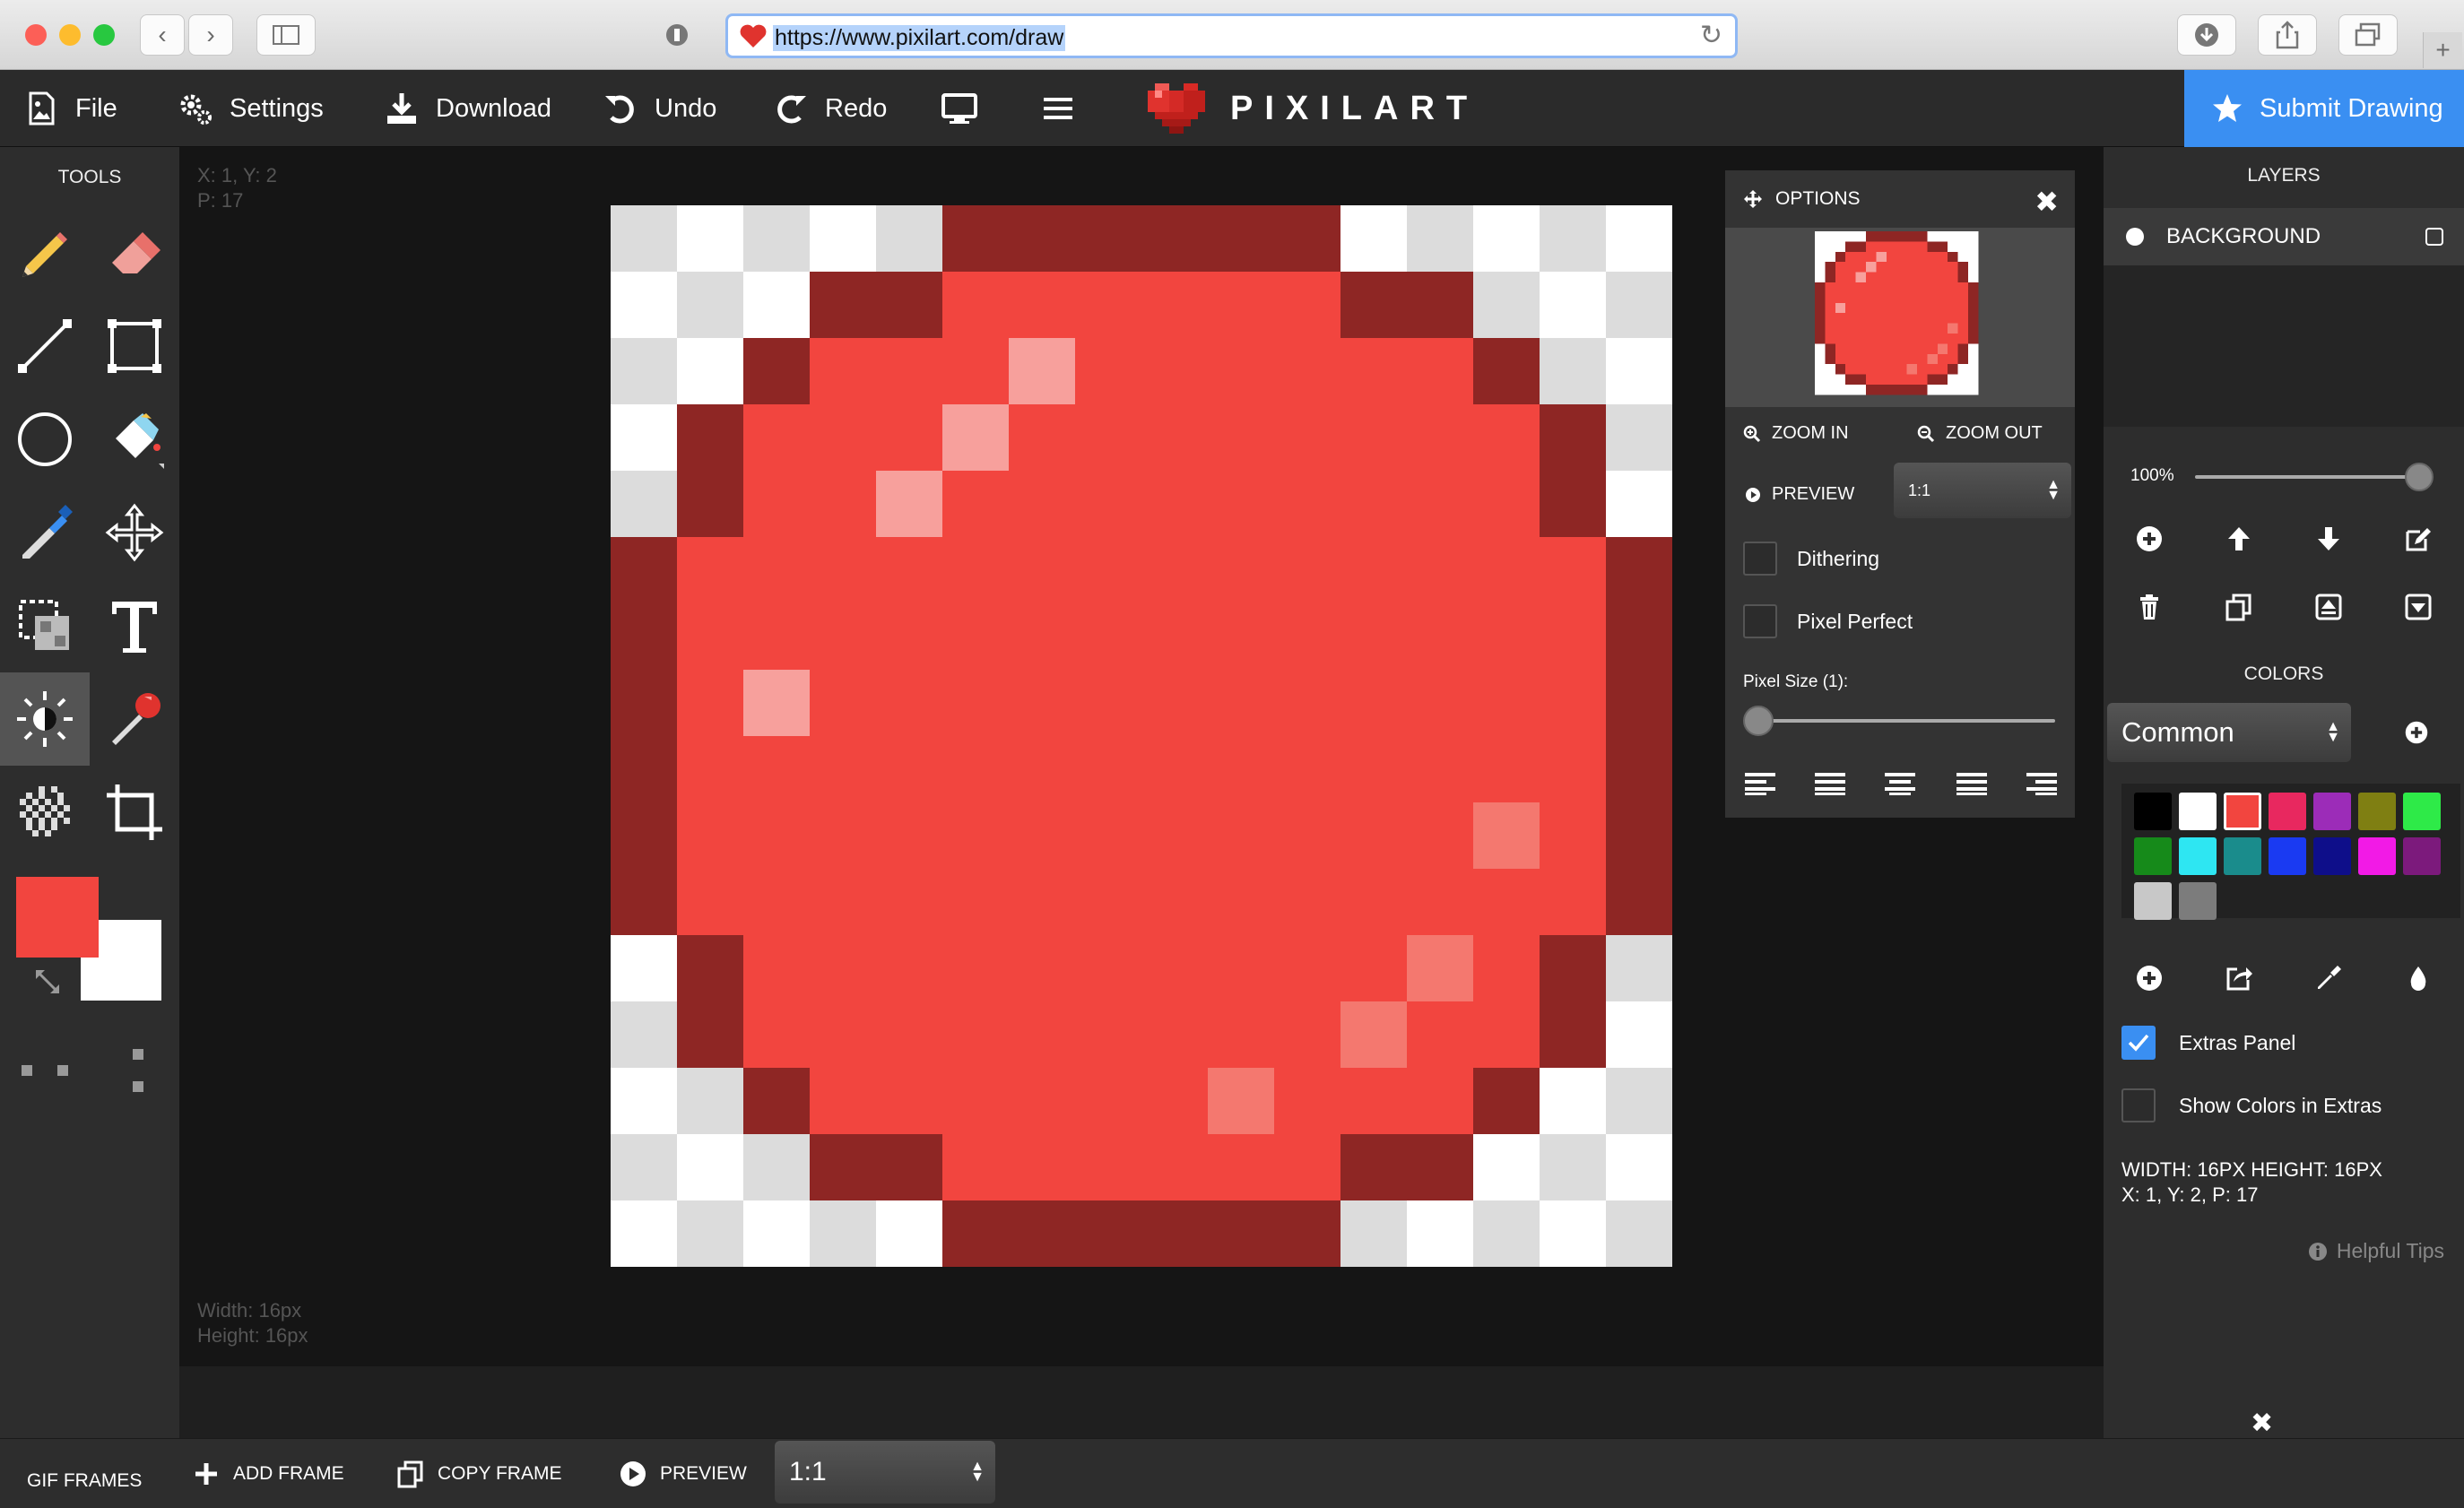 The height and width of the screenshot is (1508, 2464). What do you see at coordinates (1231, 35) in the screenshot?
I see `address-bar: https://www.pixilart.com/draw ↻` at bounding box center [1231, 35].